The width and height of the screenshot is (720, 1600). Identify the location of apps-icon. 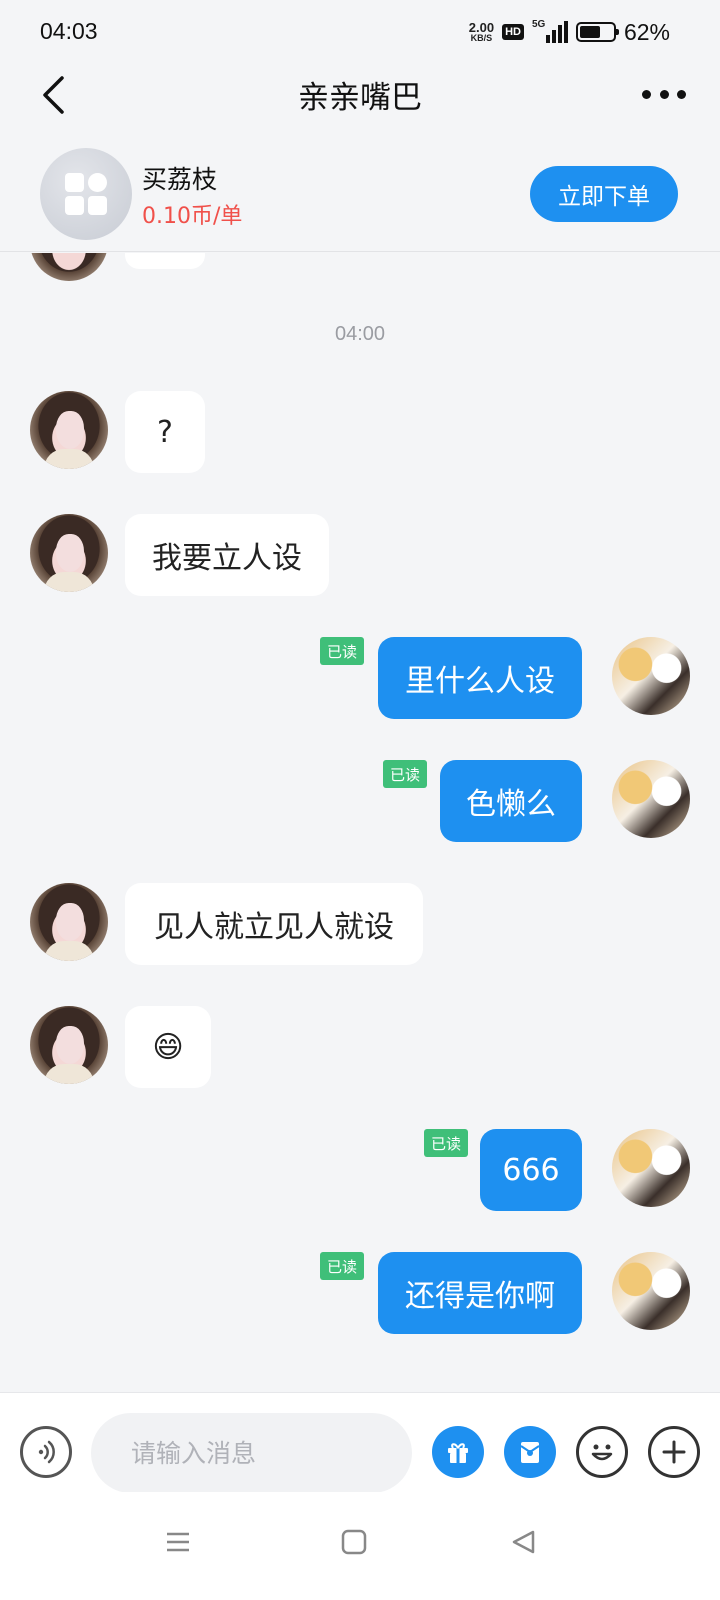
(86, 194).